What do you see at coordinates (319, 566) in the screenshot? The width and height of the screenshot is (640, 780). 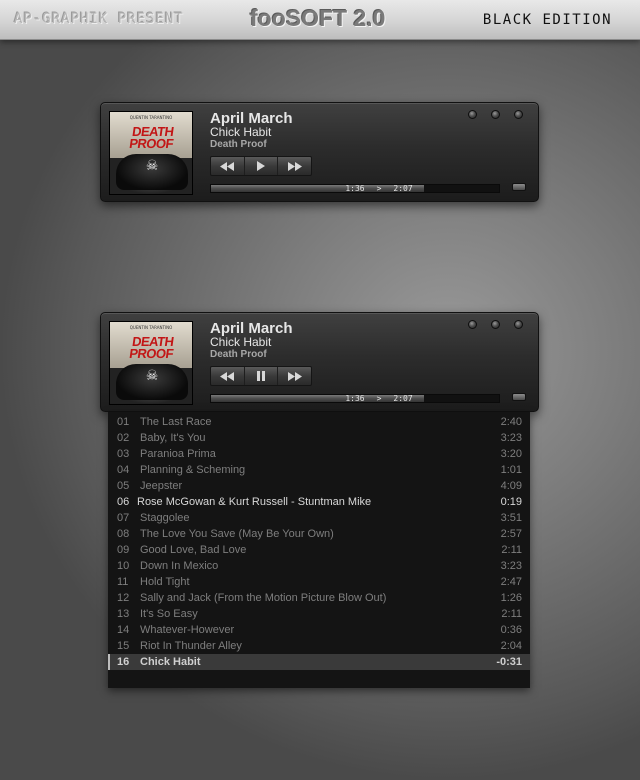 I see `playlist-row: 10 Down In Mexico 3:23` at bounding box center [319, 566].